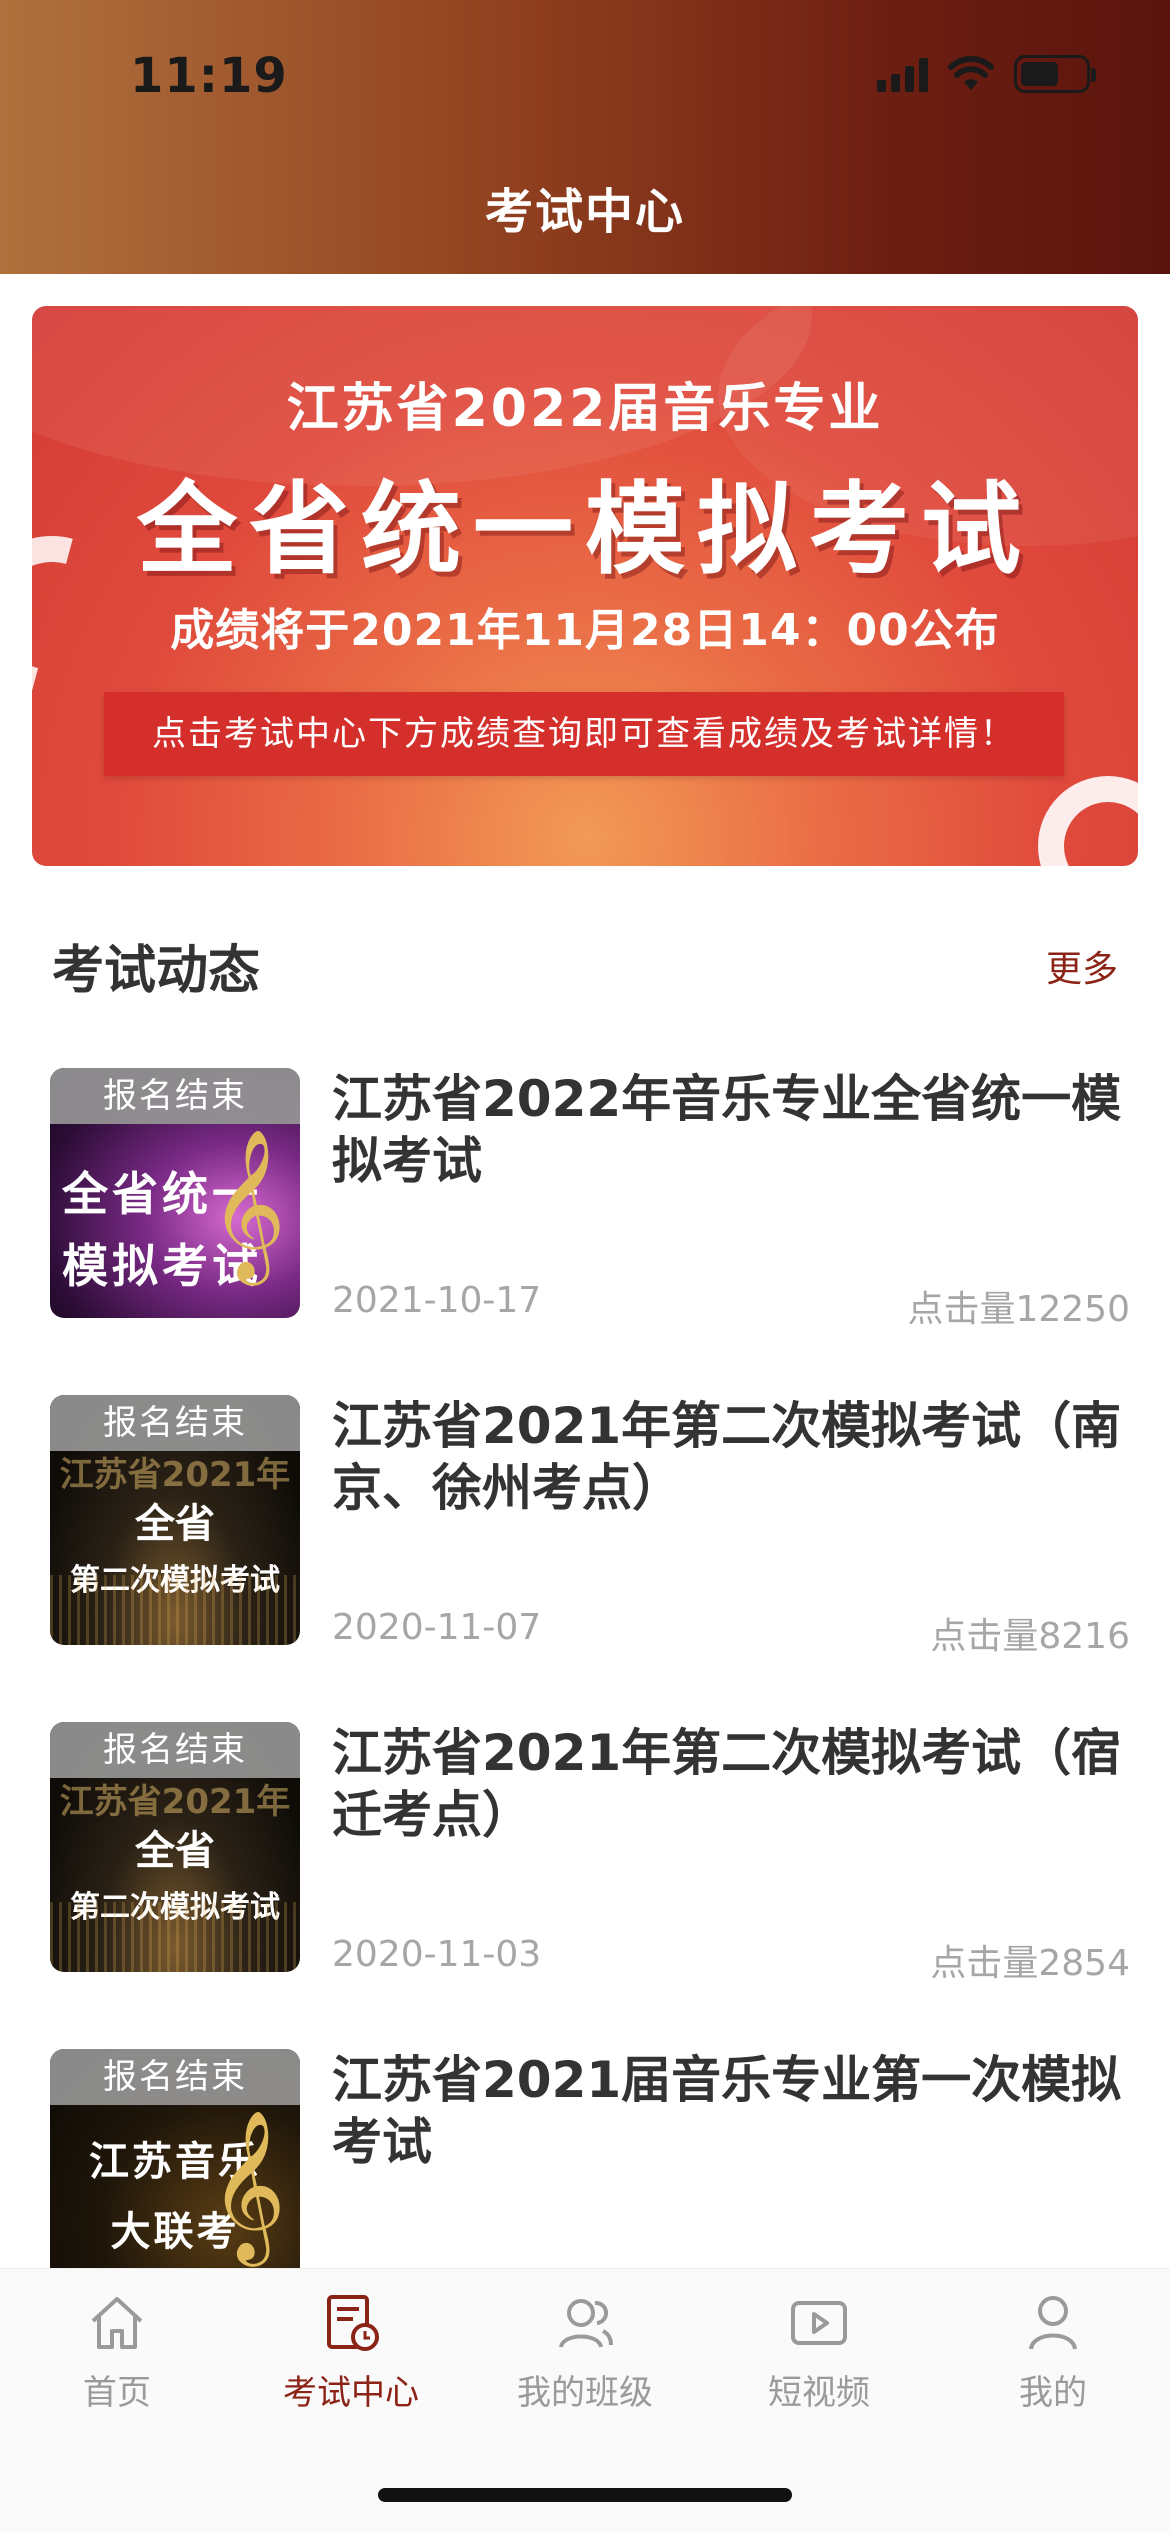 The height and width of the screenshot is (2532, 1170). Describe the element at coordinates (902, 74) in the screenshot. I see `cellular-signal-icon` at that location.